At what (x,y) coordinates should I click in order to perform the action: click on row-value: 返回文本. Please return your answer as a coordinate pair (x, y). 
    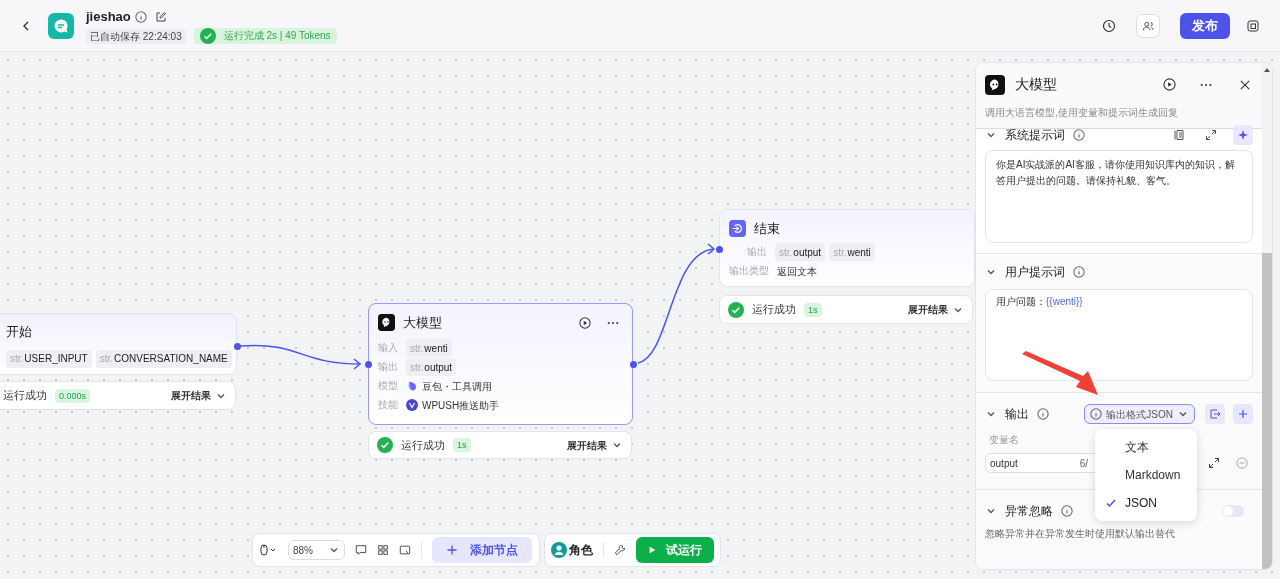
    Looking at the image, I should click on (797, 271).